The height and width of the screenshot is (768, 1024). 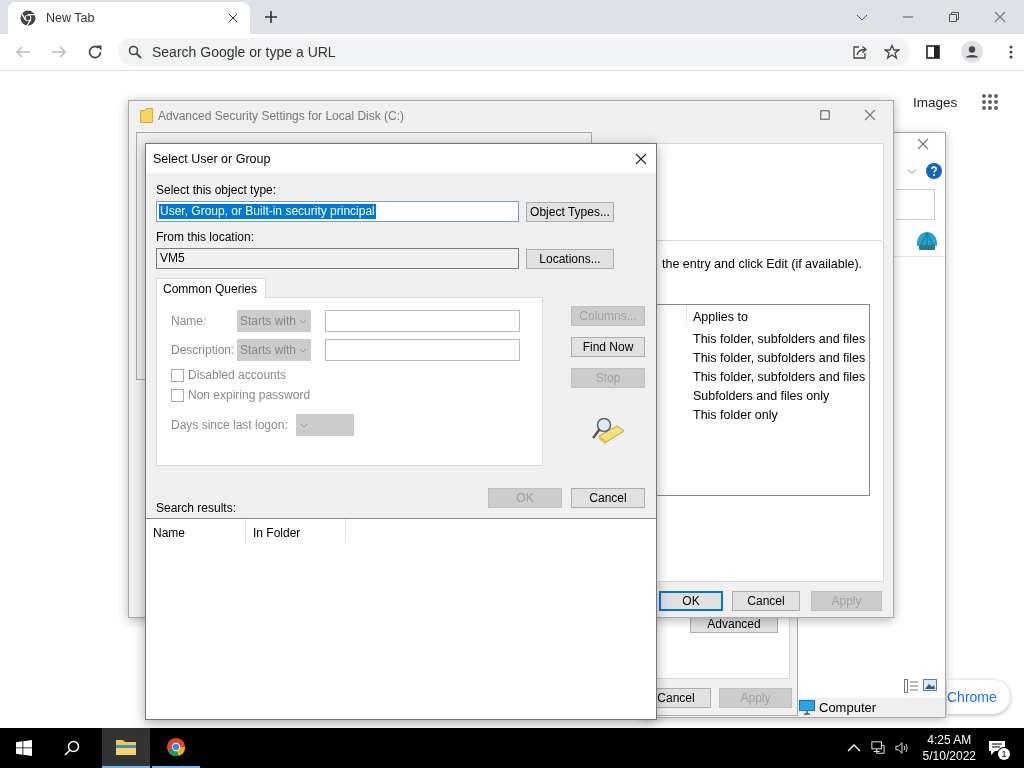 What do you see at coordinates (189, 321) in the screenshot?
I see `filter-label: Name:` at bounding box center [189, 321].